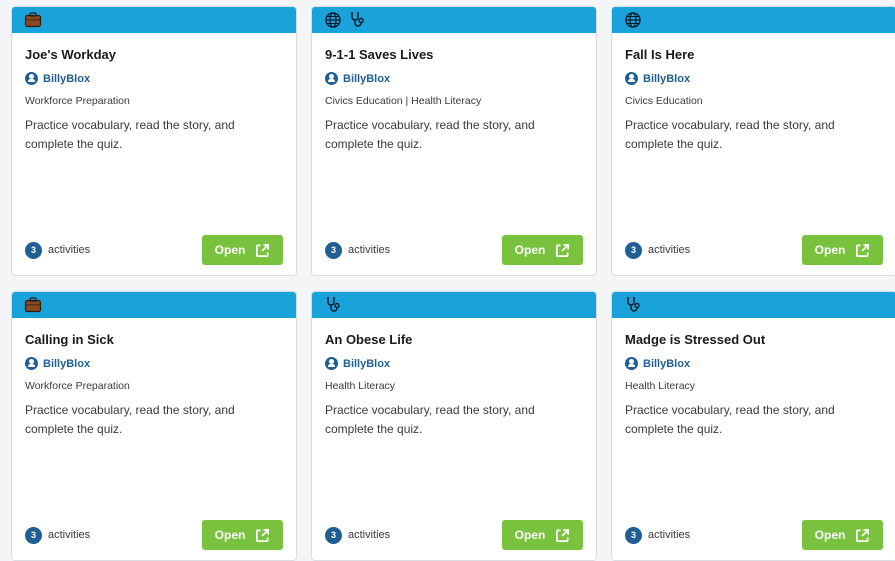  I want to click on card-category: Civics Education | Health Literacy, so click(403, 101).